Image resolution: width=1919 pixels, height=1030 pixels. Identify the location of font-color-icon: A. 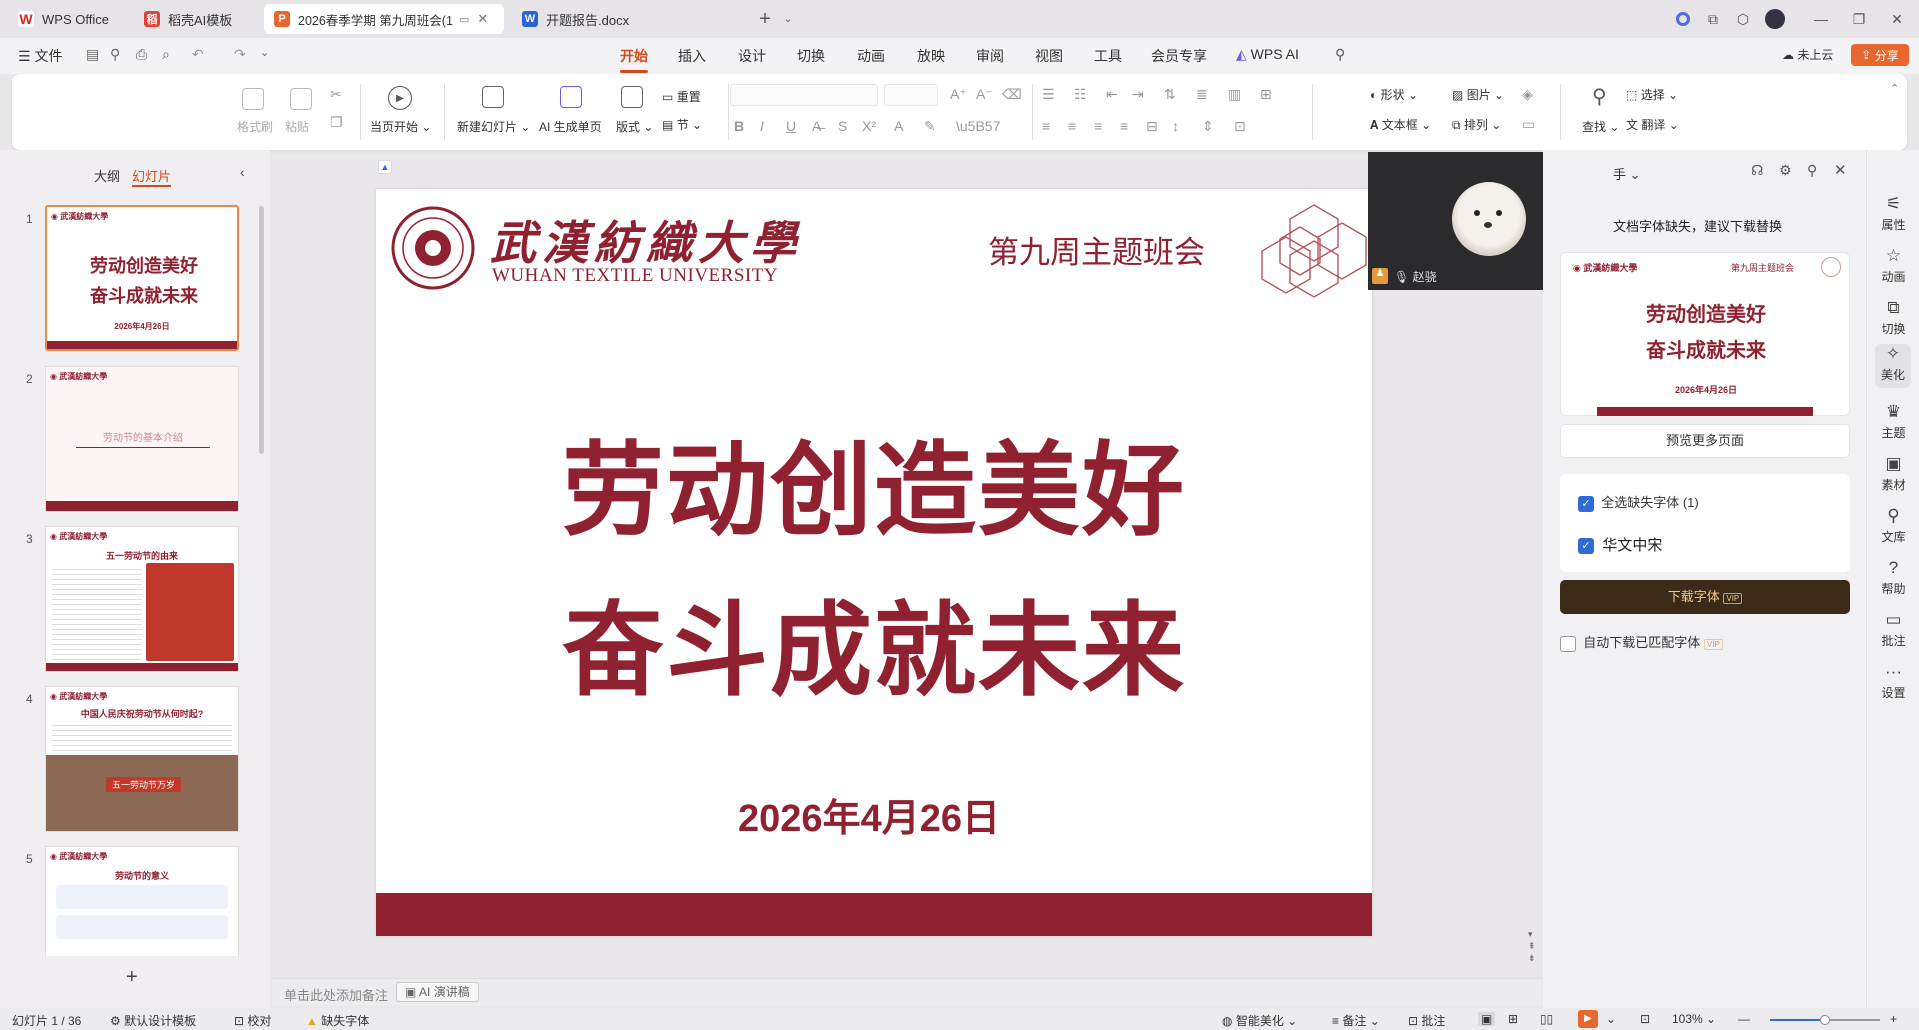
(898, 126).